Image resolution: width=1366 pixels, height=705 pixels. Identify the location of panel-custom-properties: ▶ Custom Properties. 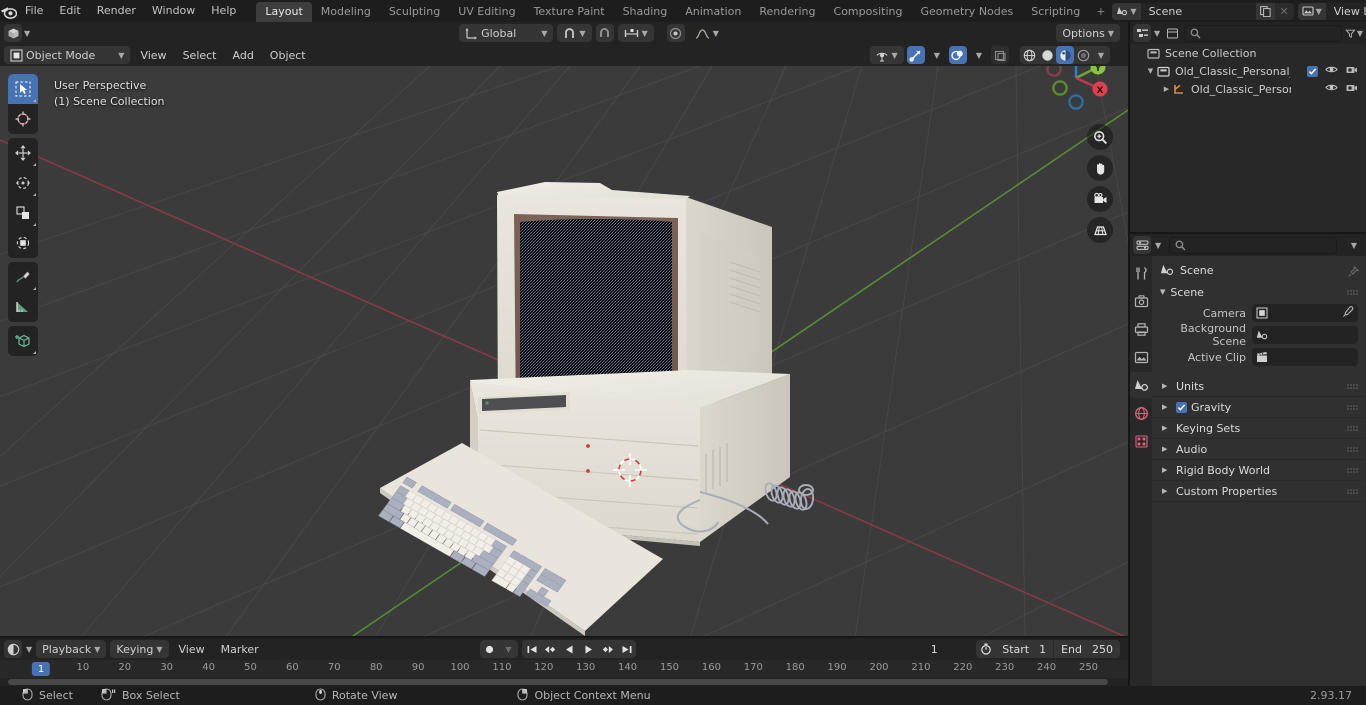
(1259, 491).